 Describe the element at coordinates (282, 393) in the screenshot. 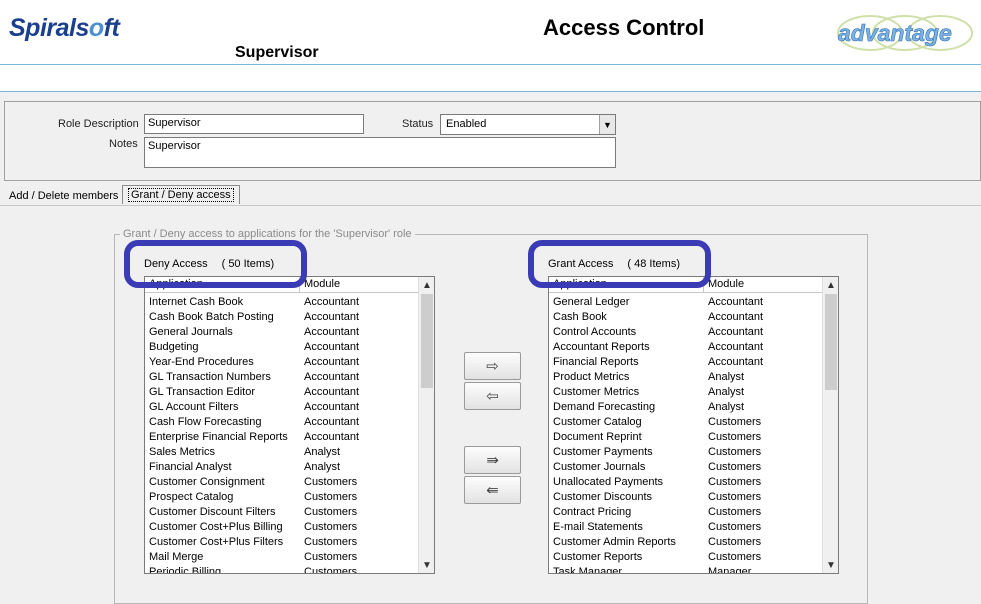

I see `list-item: GL Transaction Editor Accountant` at that location.